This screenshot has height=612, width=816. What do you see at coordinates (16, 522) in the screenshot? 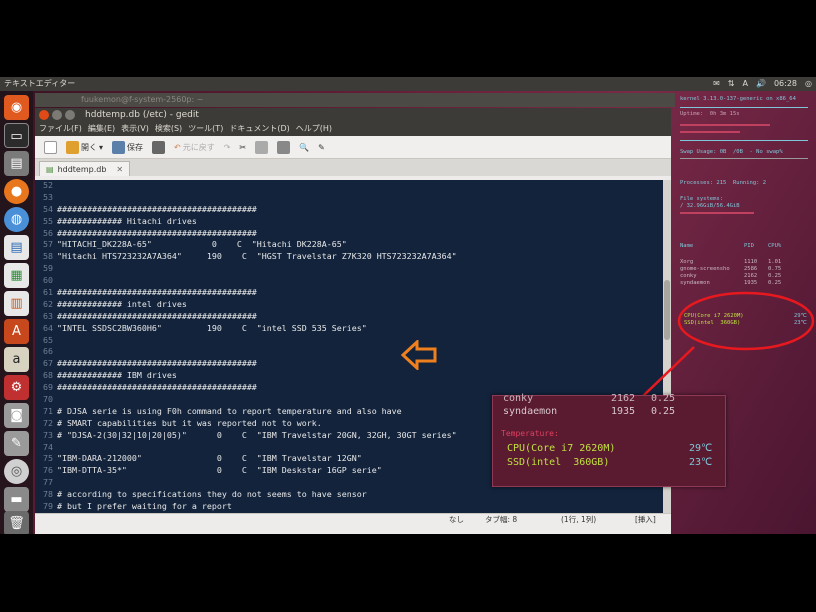
I see `trash-icon: 🗑` at bounding box center [16, 522].